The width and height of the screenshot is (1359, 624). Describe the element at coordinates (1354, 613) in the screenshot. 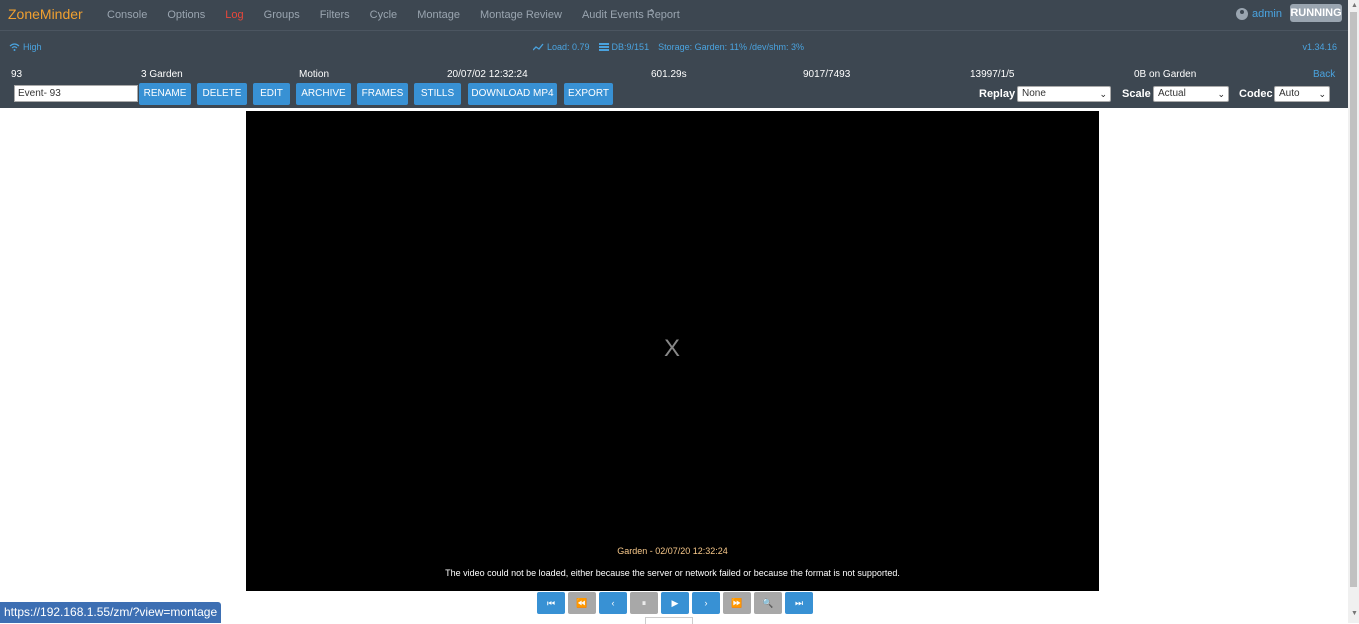

I see `scroll-down-icon: ▼` at that location.